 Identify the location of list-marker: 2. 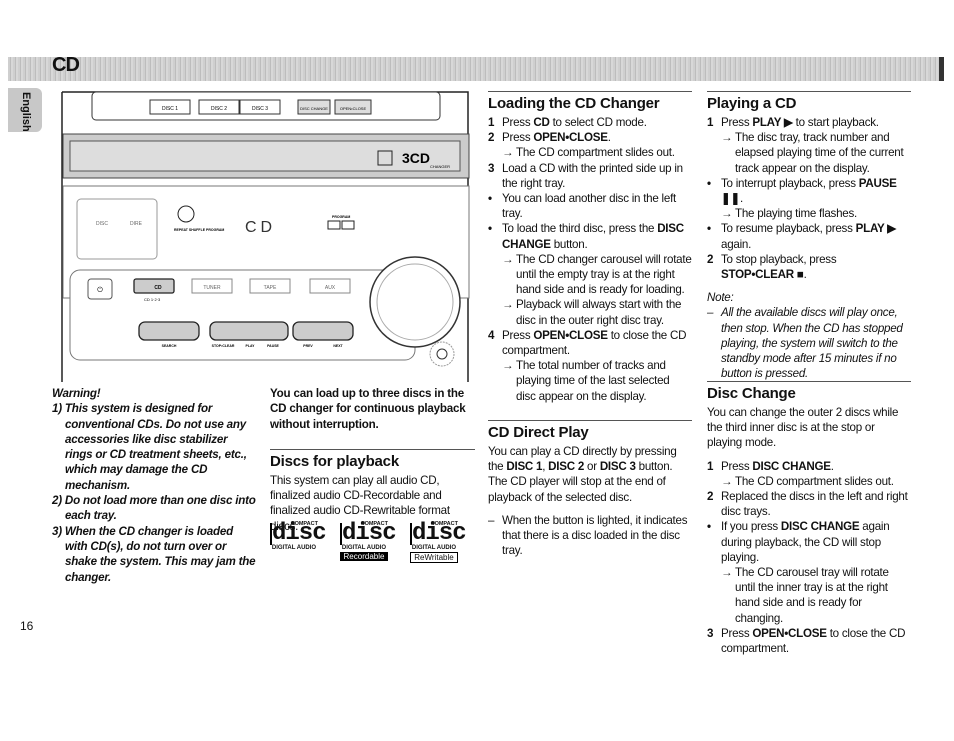
(710, 497).